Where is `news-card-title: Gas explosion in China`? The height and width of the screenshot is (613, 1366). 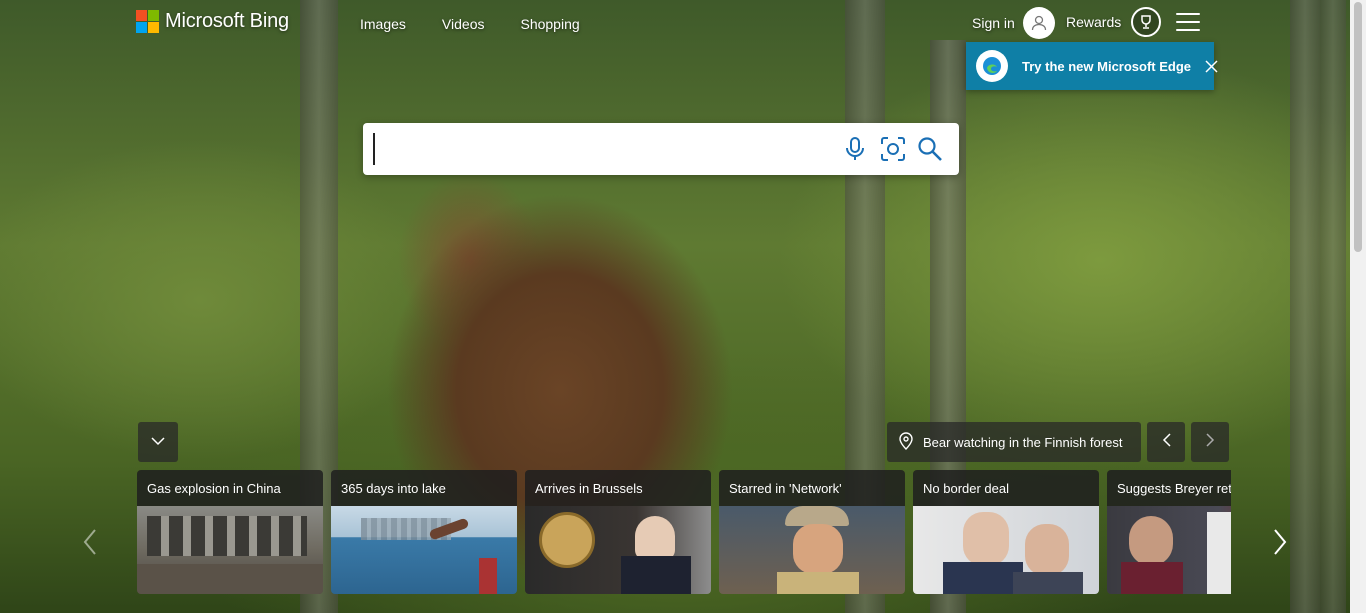
news-card-title: Gas explosion in China is located at coordinates (230, 488).